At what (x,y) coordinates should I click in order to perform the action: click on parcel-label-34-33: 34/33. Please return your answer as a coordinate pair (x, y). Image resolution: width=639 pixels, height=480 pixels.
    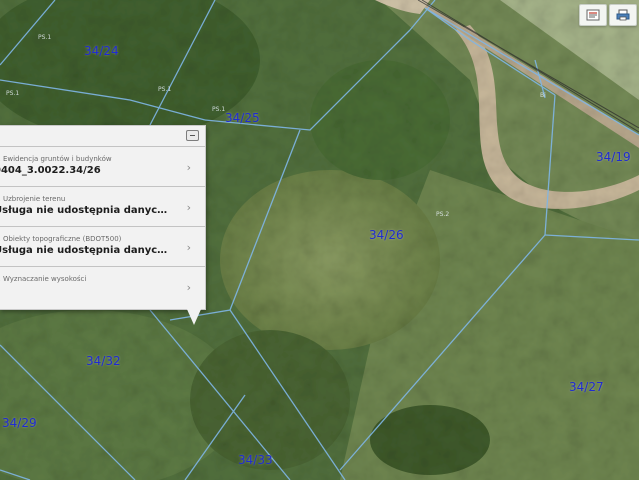
    Looking at the image, I should click on (255, 460).